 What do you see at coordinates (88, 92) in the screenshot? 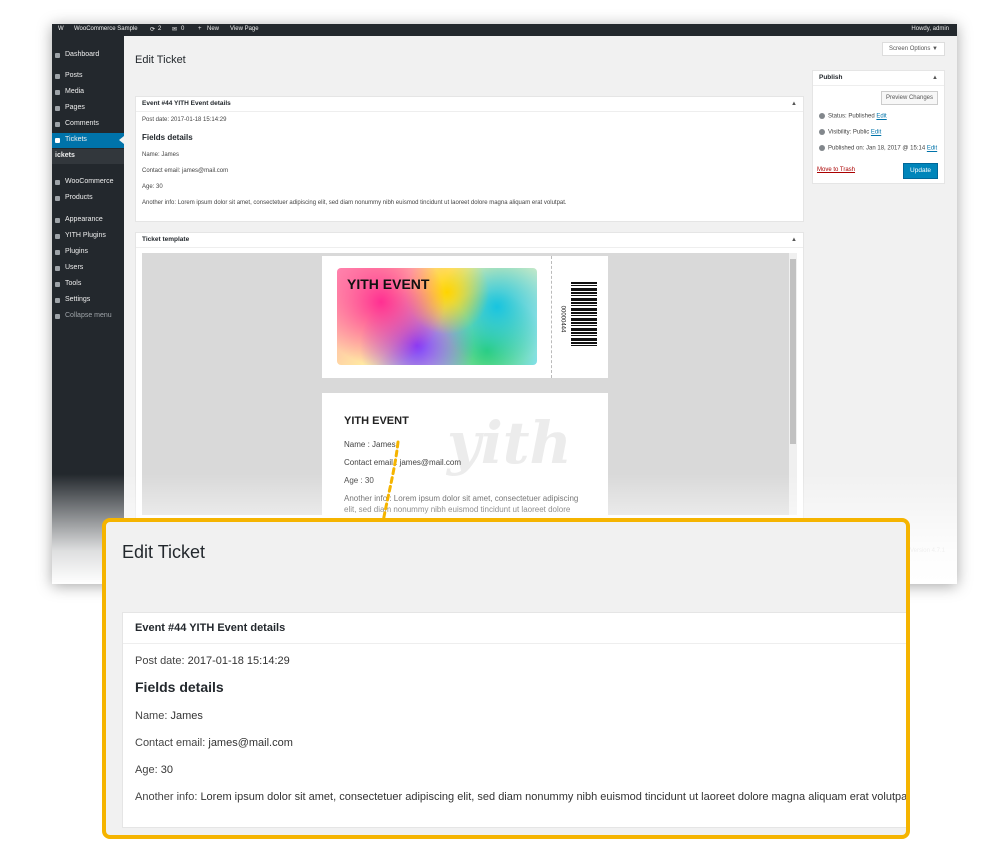
I see `sidebar-item-media: Media` at bounding box center [88, 92].